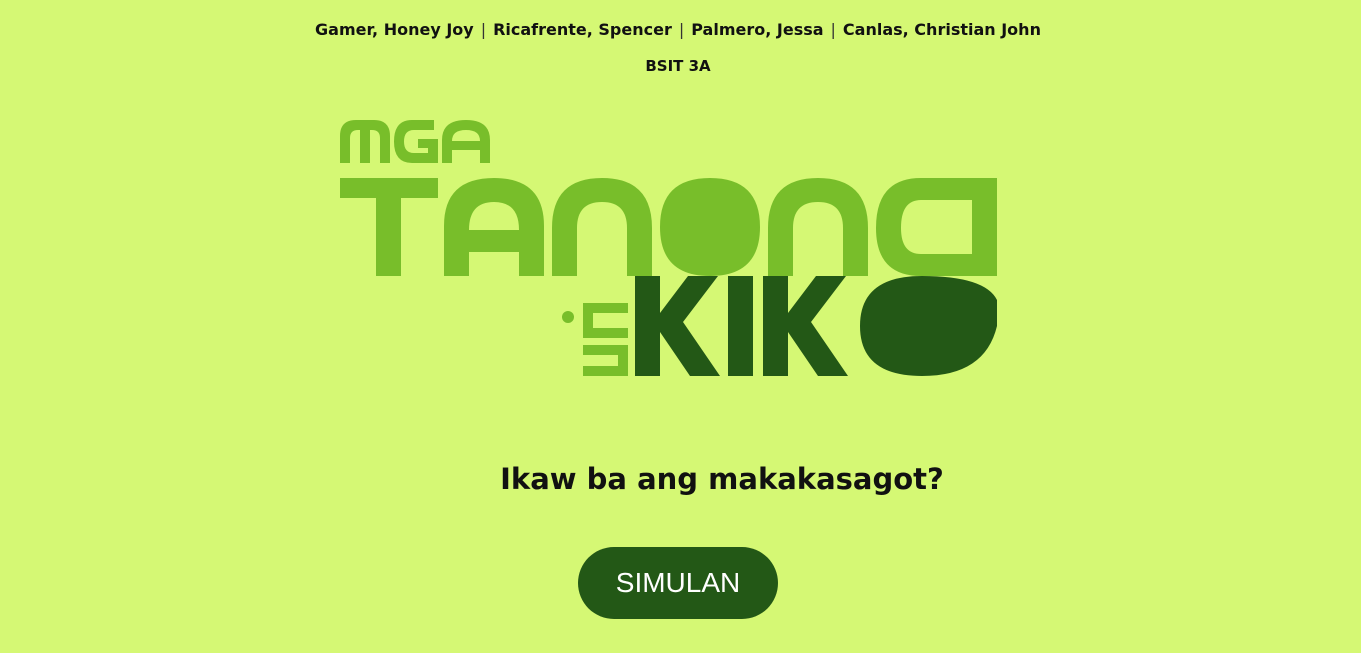  Describe the element at coordinates (415, 141) in the screenshot. I see `logo-word-mga` at that location.